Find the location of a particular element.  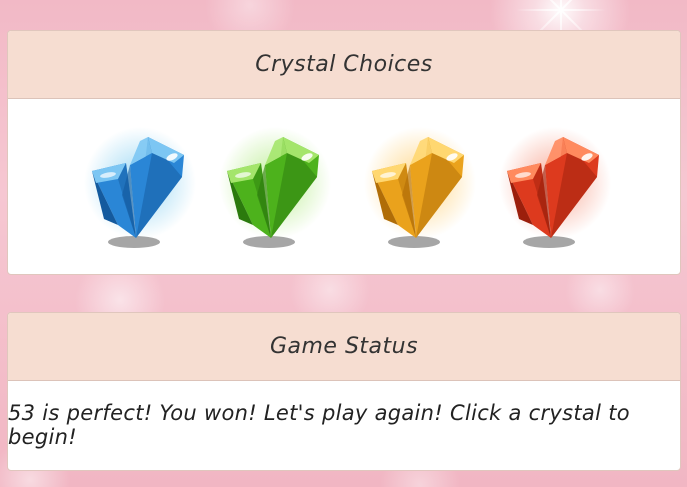

yellow-crystal-button is located at coordinates (418, 187).